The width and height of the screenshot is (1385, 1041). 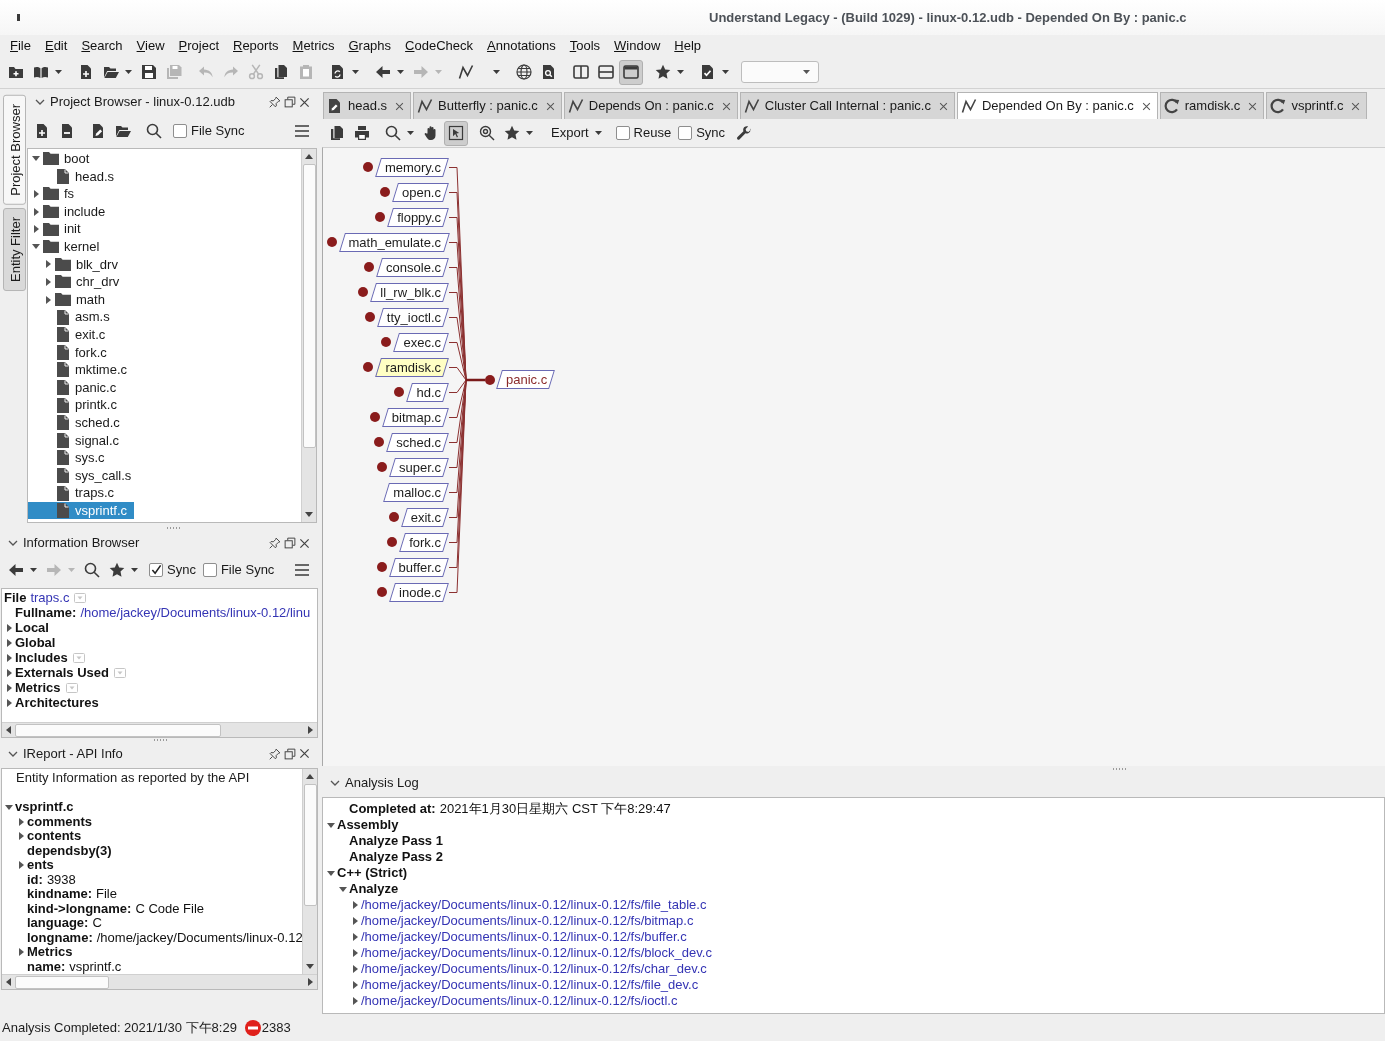 I want to click on tree-label: Local, so click(x=32, y=627).